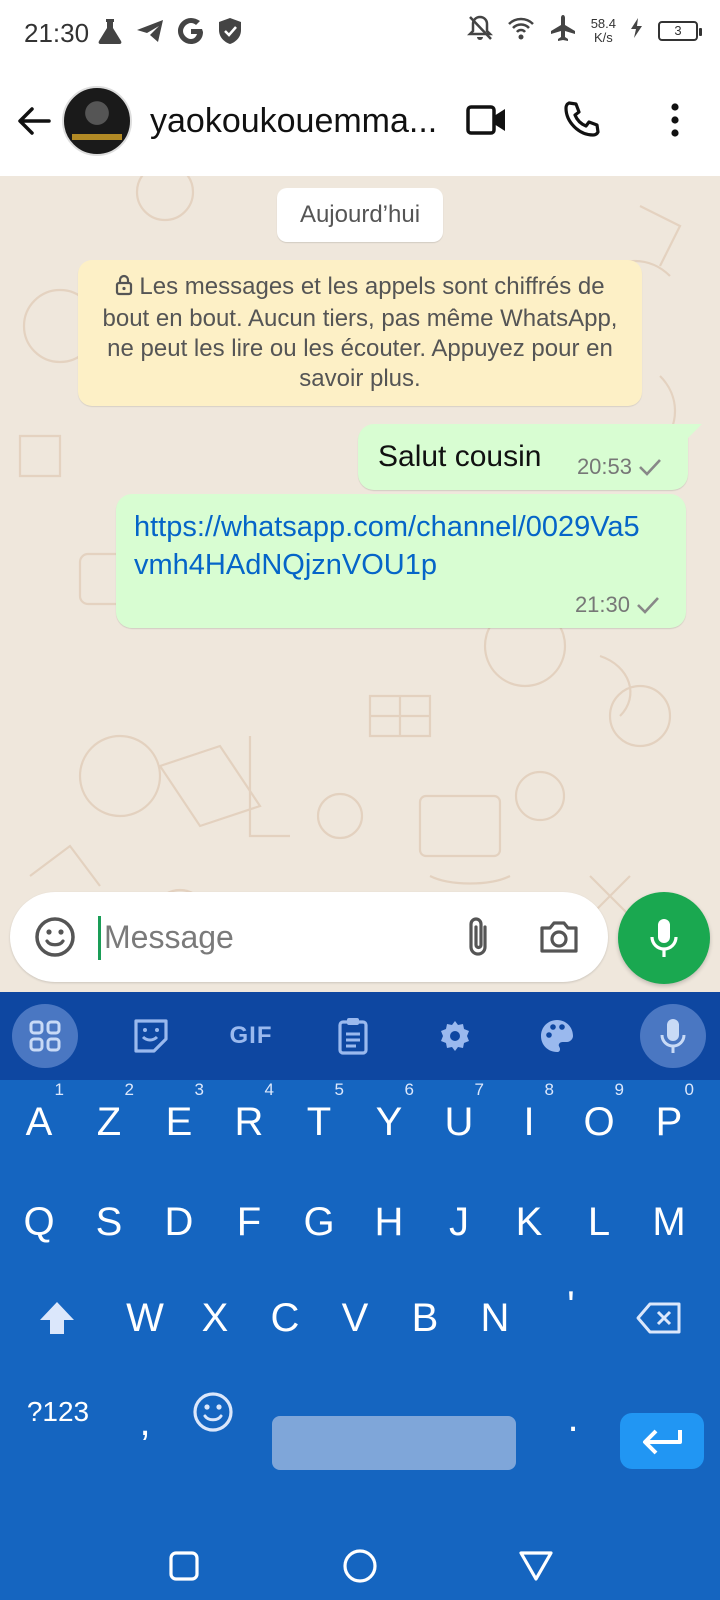 The width and height of the screenshot is (720, 1600). I want to click on key-f: F, so click(249, 1222).